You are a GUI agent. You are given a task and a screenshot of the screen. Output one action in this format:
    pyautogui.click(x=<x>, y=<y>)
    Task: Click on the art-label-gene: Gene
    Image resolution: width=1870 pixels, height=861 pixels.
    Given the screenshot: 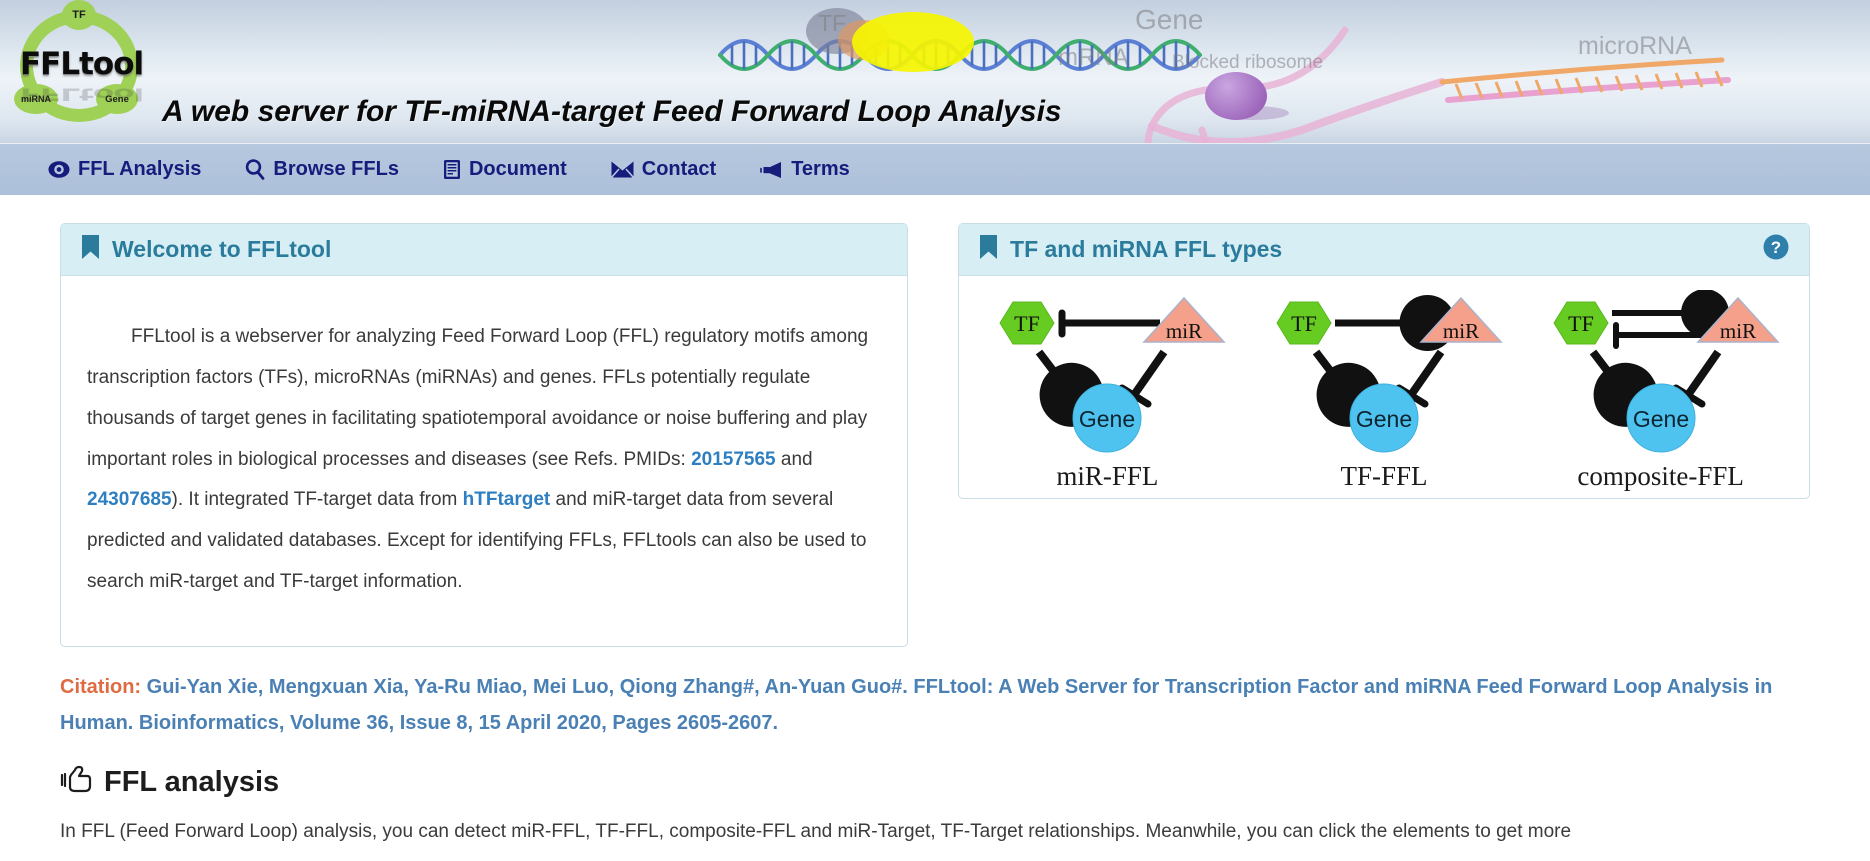 What is the action you would take?
    pyautogui.click(x=1169, y=19)
    